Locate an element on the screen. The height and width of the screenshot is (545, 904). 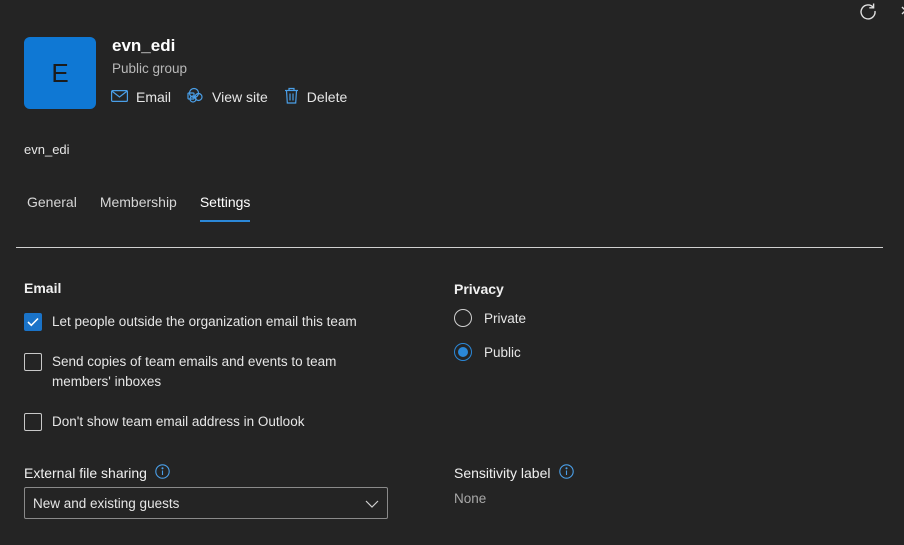
tab-divider is located at coordinates (449, 247).